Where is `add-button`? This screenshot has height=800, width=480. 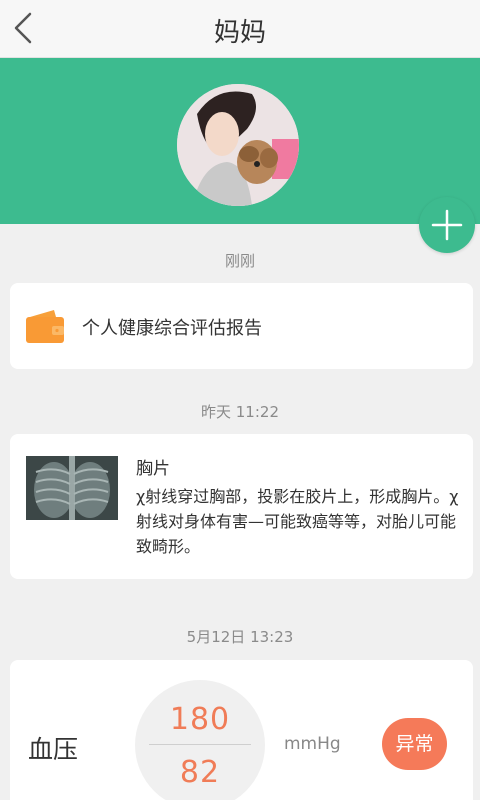
add-button is located at coordinates (447, 225).